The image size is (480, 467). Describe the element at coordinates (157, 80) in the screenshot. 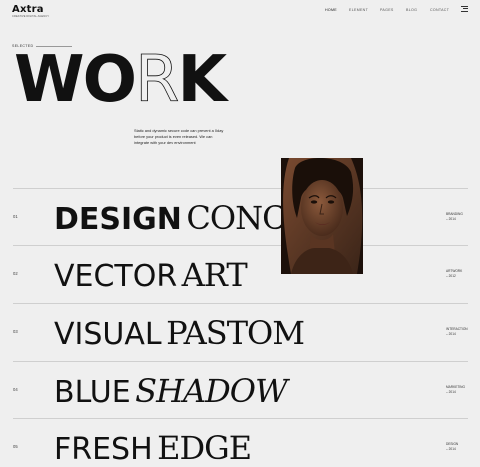

I see `hero-title-outline-letter: R` at that location.